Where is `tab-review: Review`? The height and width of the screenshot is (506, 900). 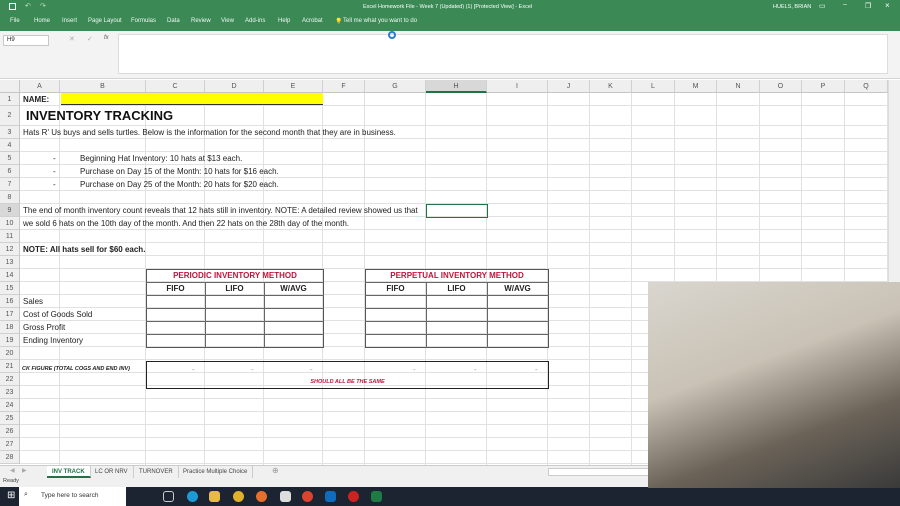 tab-review: Review is located at coordinates (201, 21).